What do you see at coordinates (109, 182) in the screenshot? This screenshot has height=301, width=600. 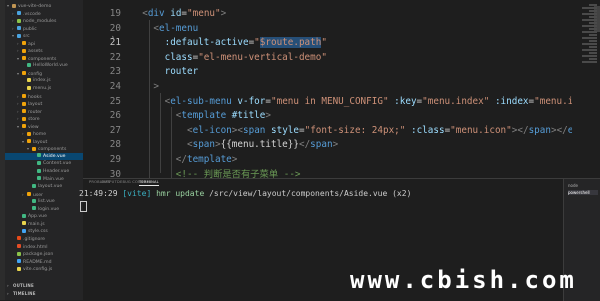 I see `panel-tab-output: OUTPUT` at bounding box center [109, 182].